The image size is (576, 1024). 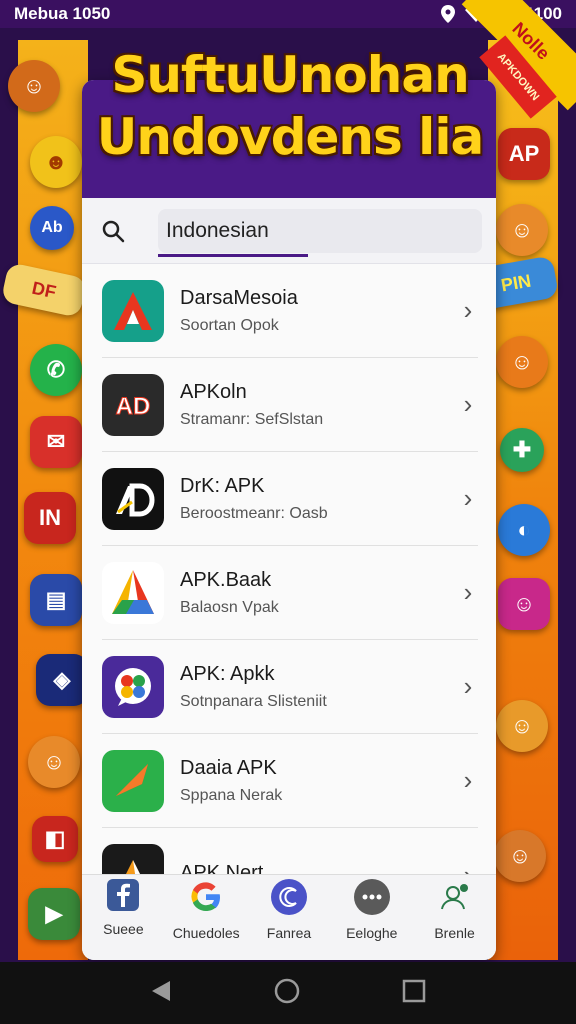 I want to click on apk-tag-icon: DF, so click(x=44, y=290).